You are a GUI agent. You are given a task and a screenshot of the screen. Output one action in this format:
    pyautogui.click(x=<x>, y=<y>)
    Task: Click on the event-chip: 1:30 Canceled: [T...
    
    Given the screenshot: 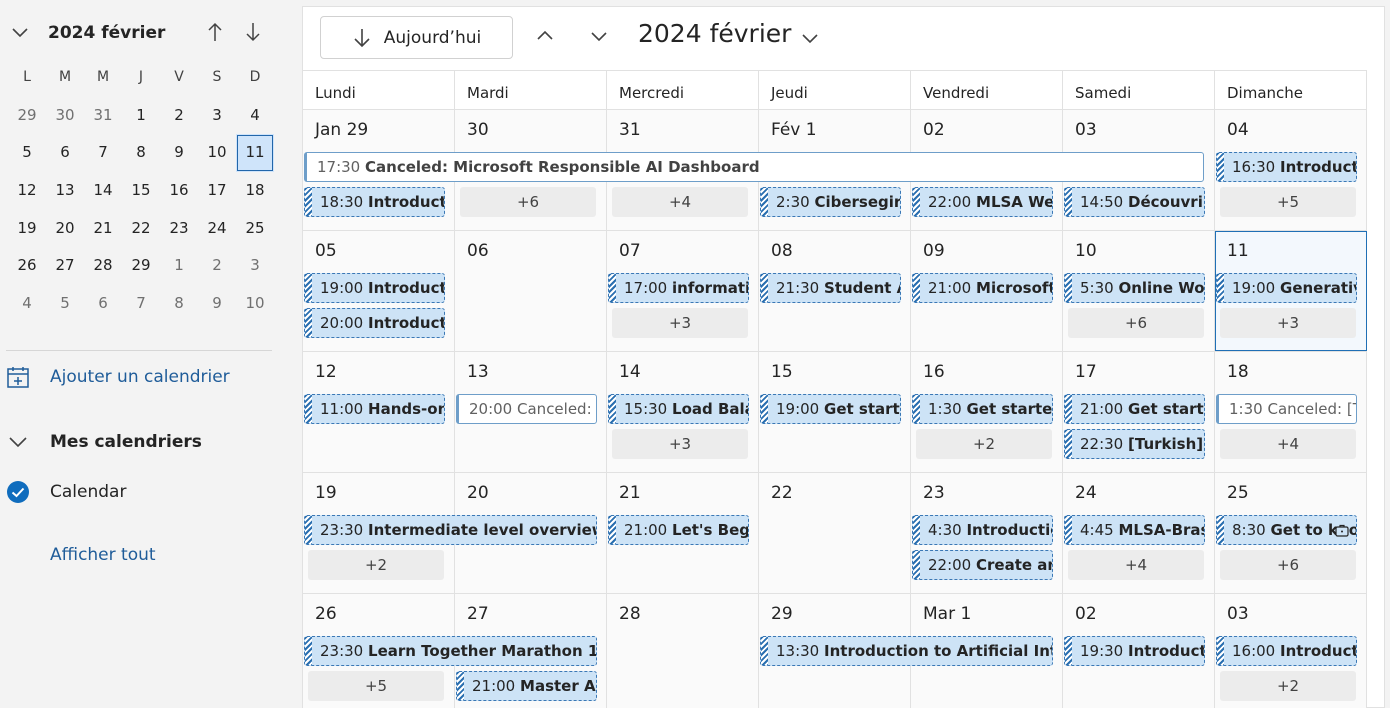 What is the action you would take?
    pyautogui.click(x=1286, y=409)
    